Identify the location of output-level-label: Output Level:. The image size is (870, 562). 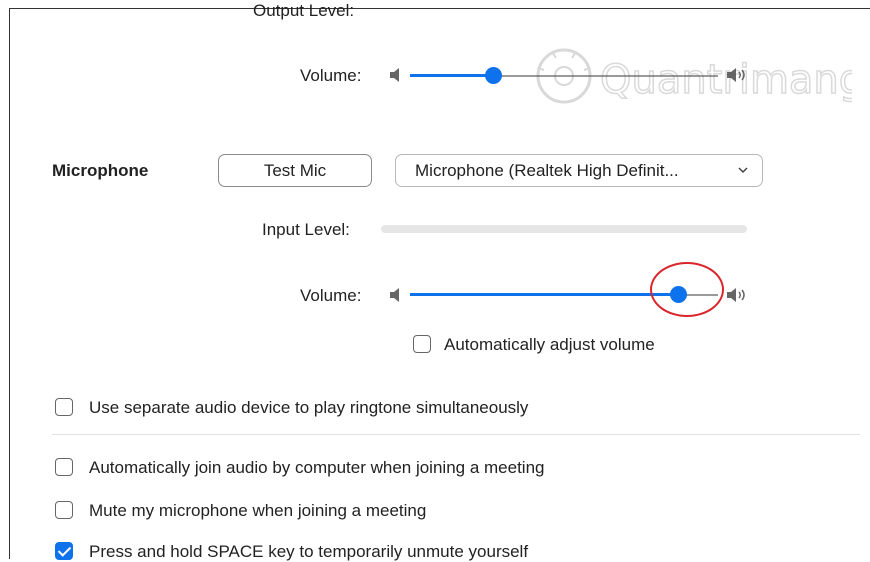
(304, 10).